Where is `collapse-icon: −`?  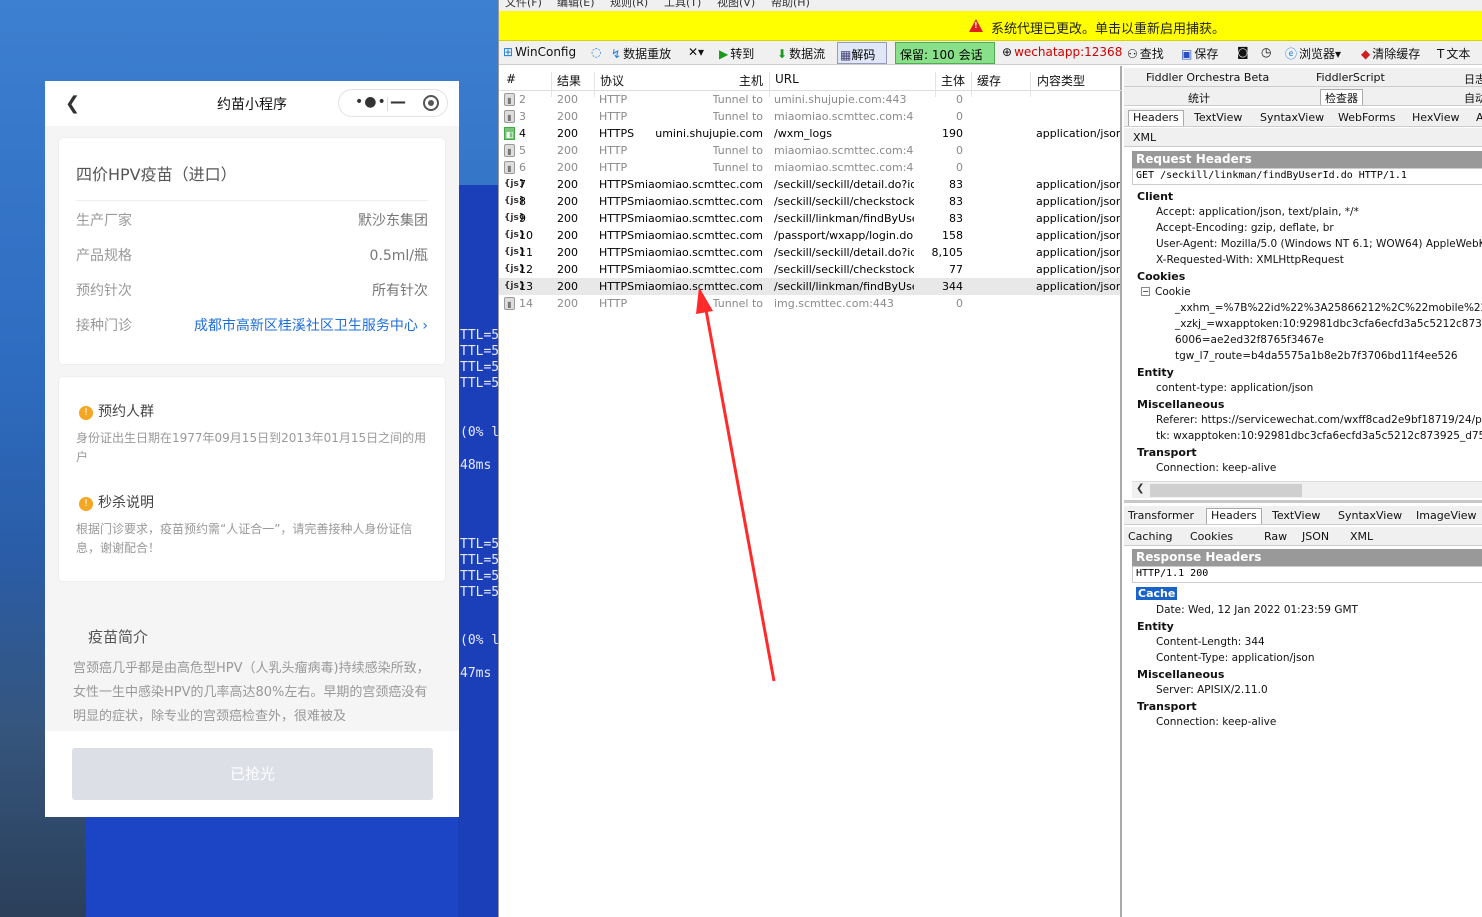
collapse-icon: − is located at coordinates (1145, 291).